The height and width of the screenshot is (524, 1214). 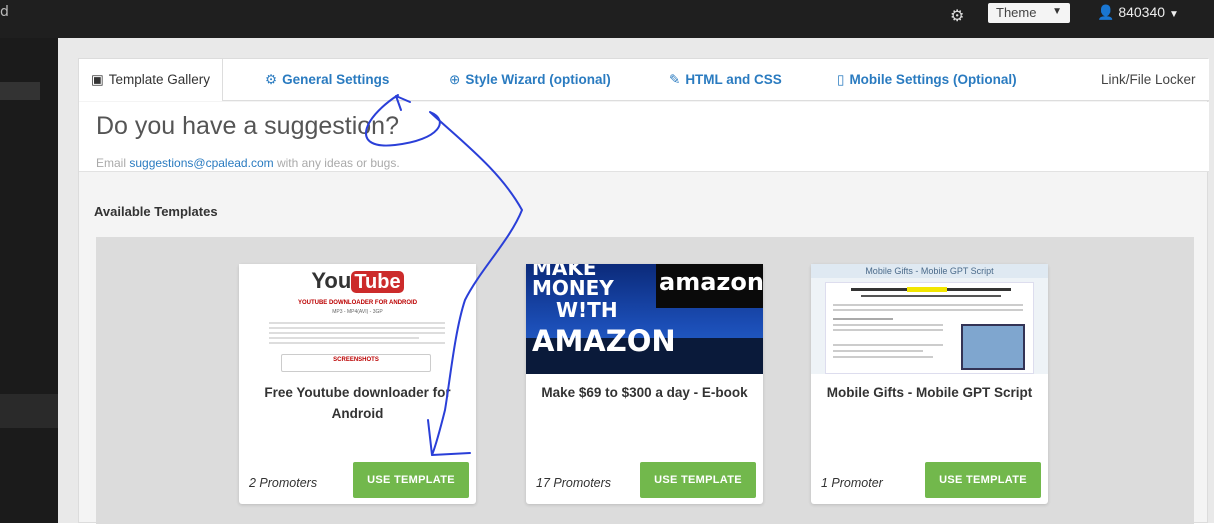 I want to click on image-icon: ▣, so click(x=97, y=79).